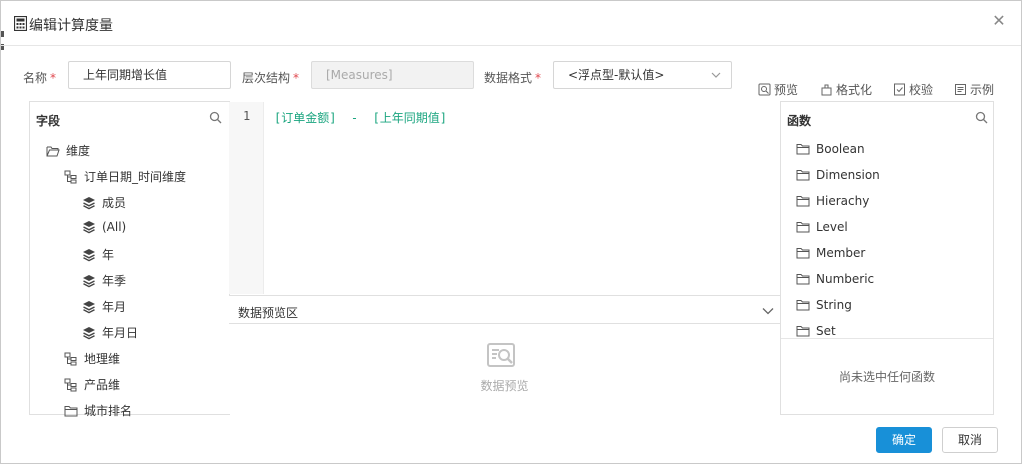  Describe the element at coordinates (854, 90) in the screenshot. I see `format-button-label: 格式化` at that location.